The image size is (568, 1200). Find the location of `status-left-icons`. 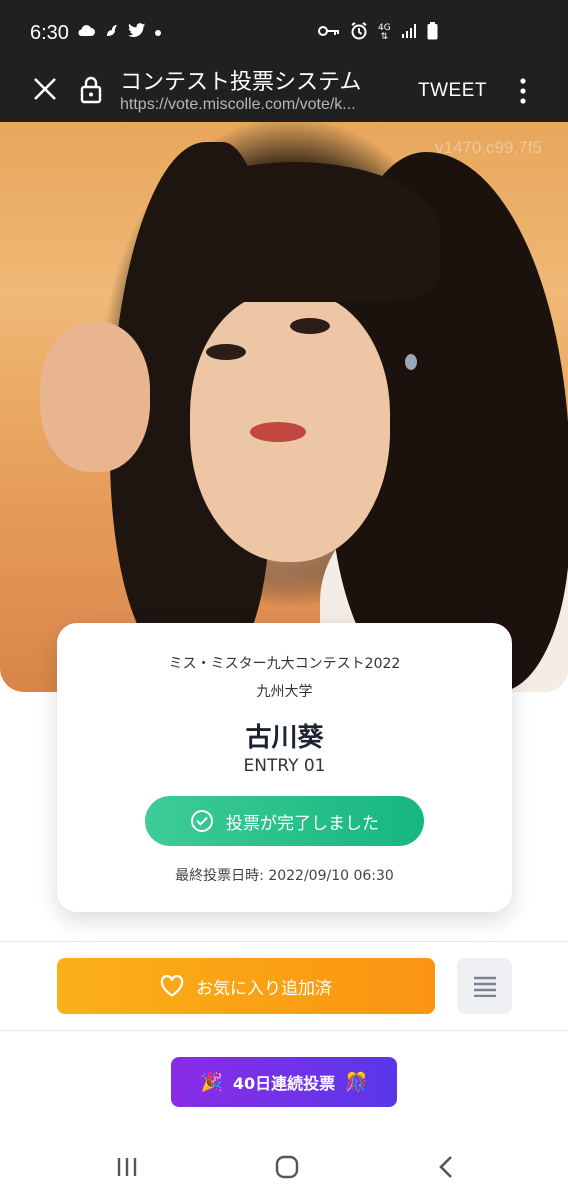

status-left-icons is located at coordinates (119, 31).